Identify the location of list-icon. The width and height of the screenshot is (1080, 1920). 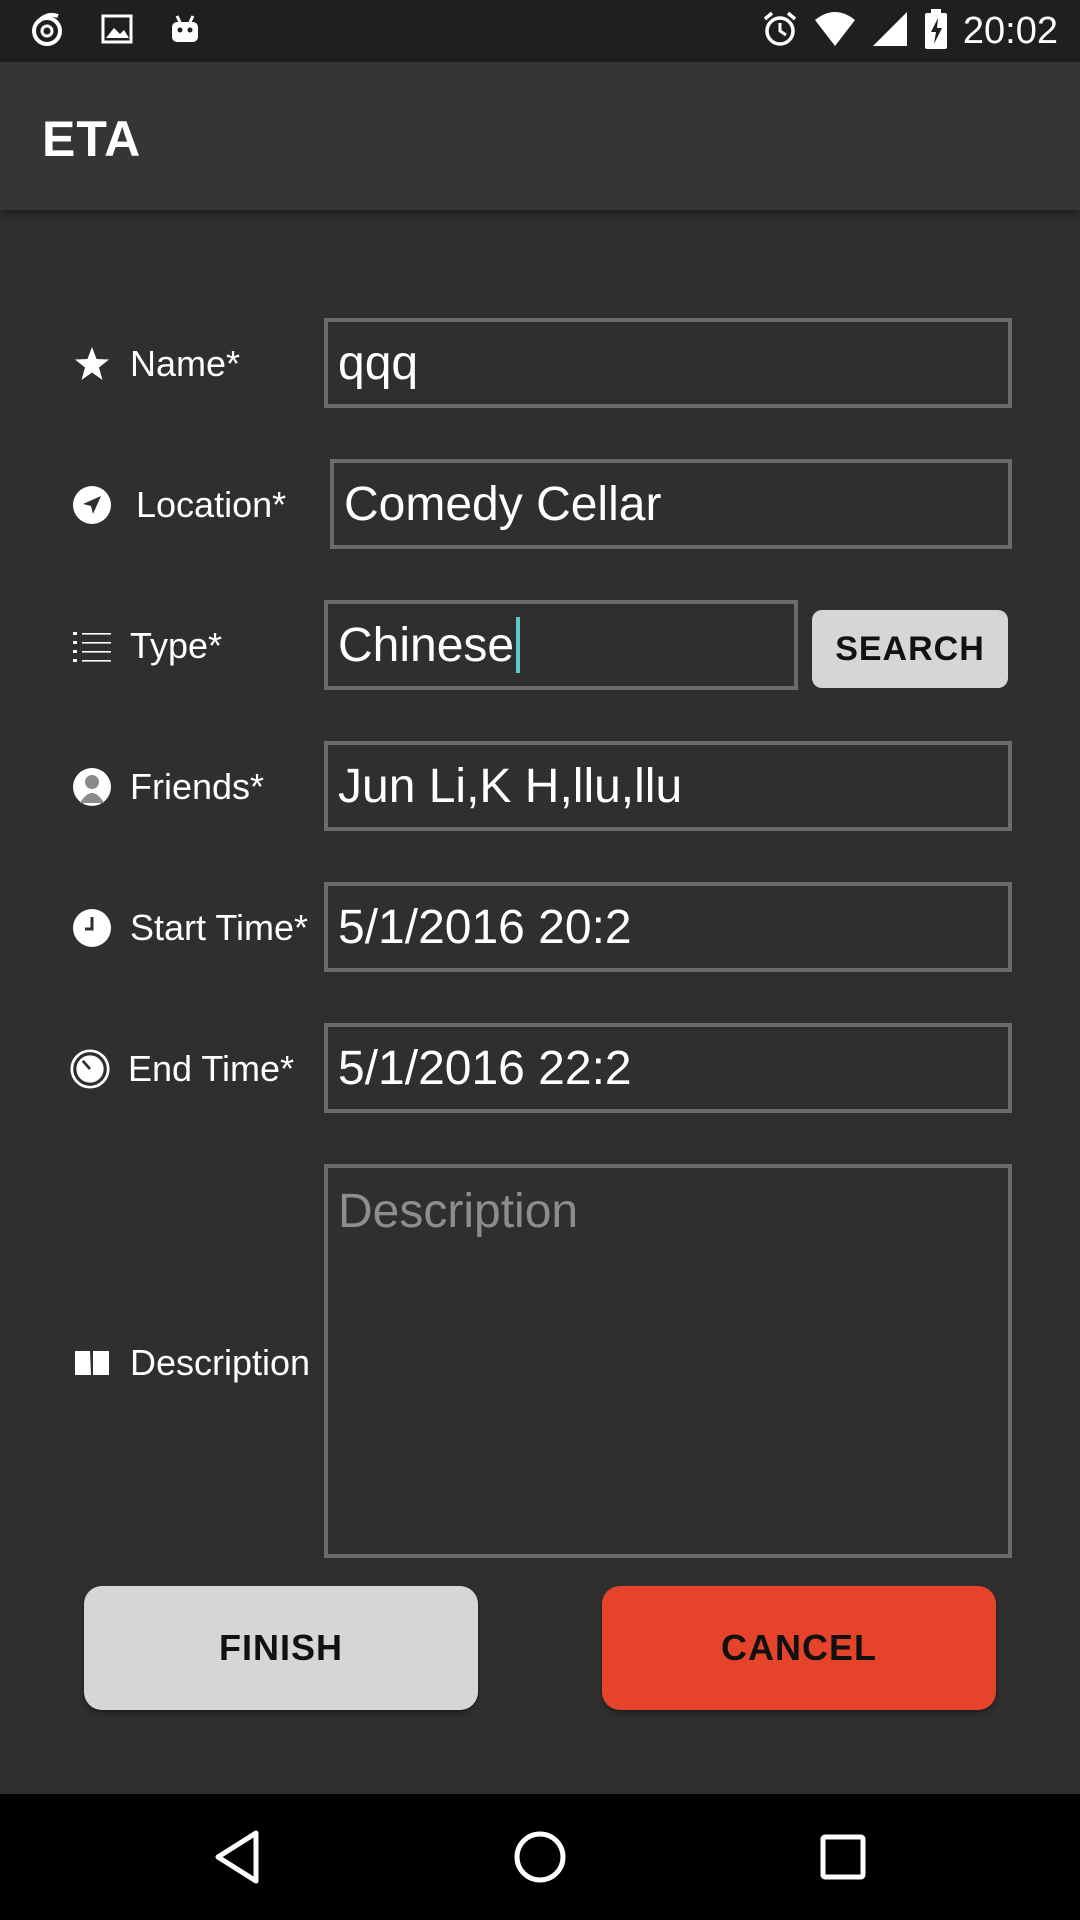
(92, 646).